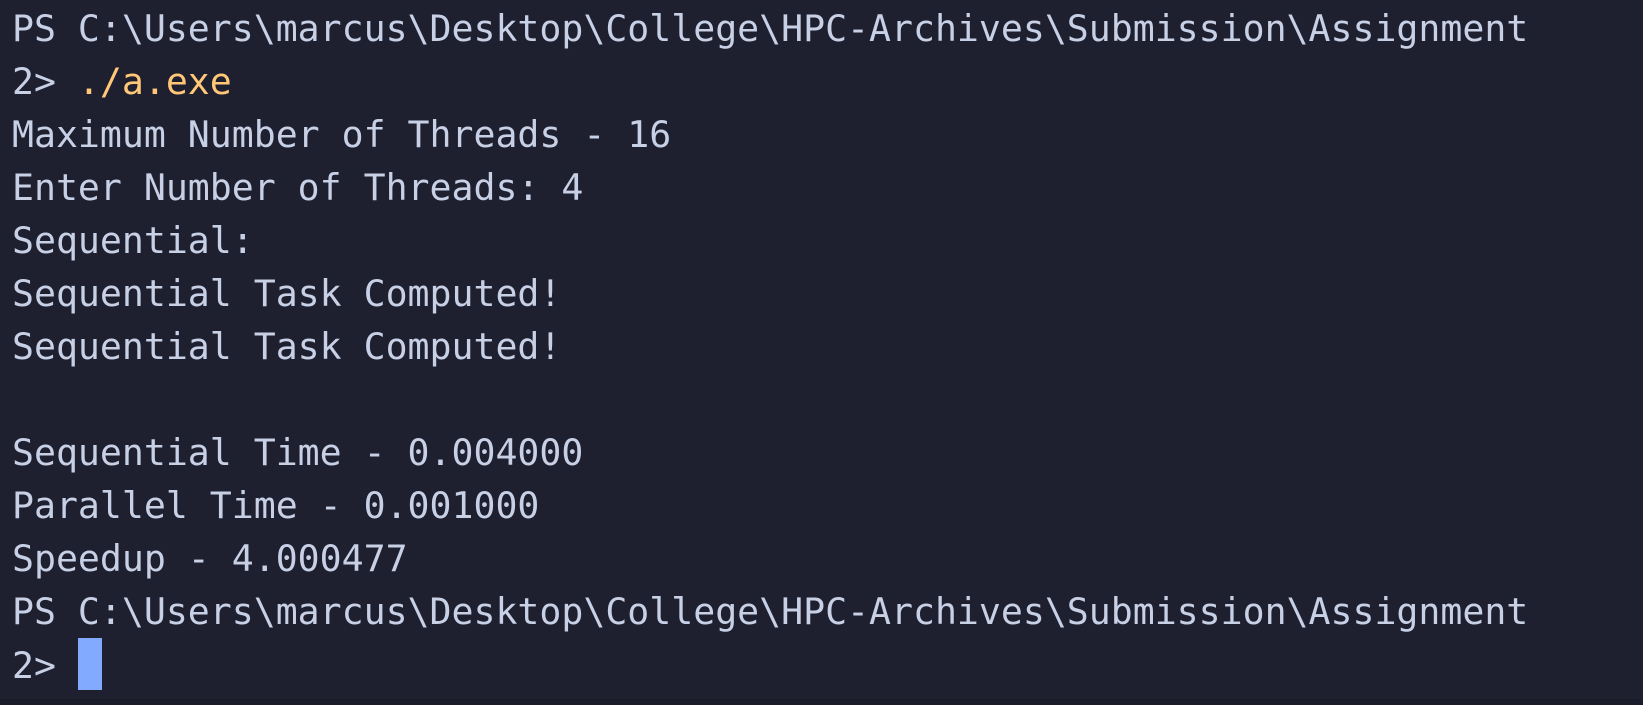 This screenshot has height=705, width=1643. Describe the element at coordinates (133, 240) in the screenshot. I see `output-line: Sequential:` at that location.